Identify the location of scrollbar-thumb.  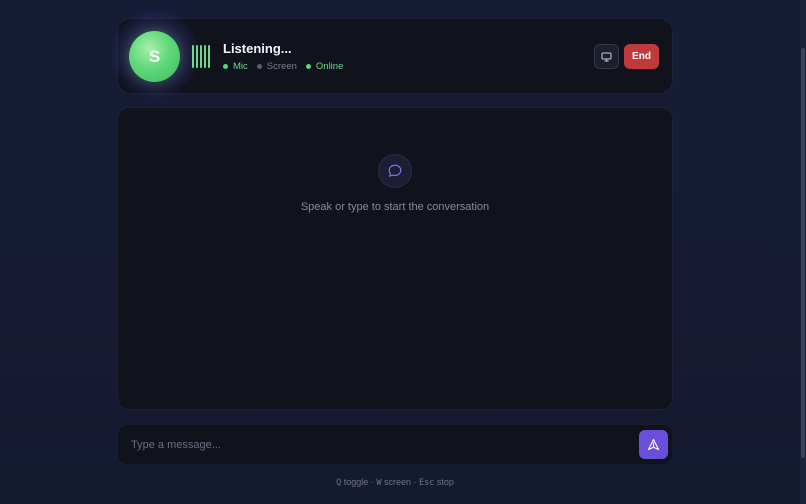
(803, 253).